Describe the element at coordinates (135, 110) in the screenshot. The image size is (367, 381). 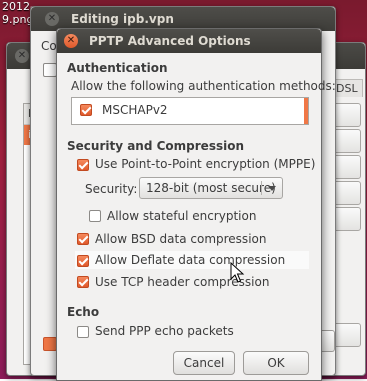
I see `mschapv2-label: MSCHAPv2` at that location.